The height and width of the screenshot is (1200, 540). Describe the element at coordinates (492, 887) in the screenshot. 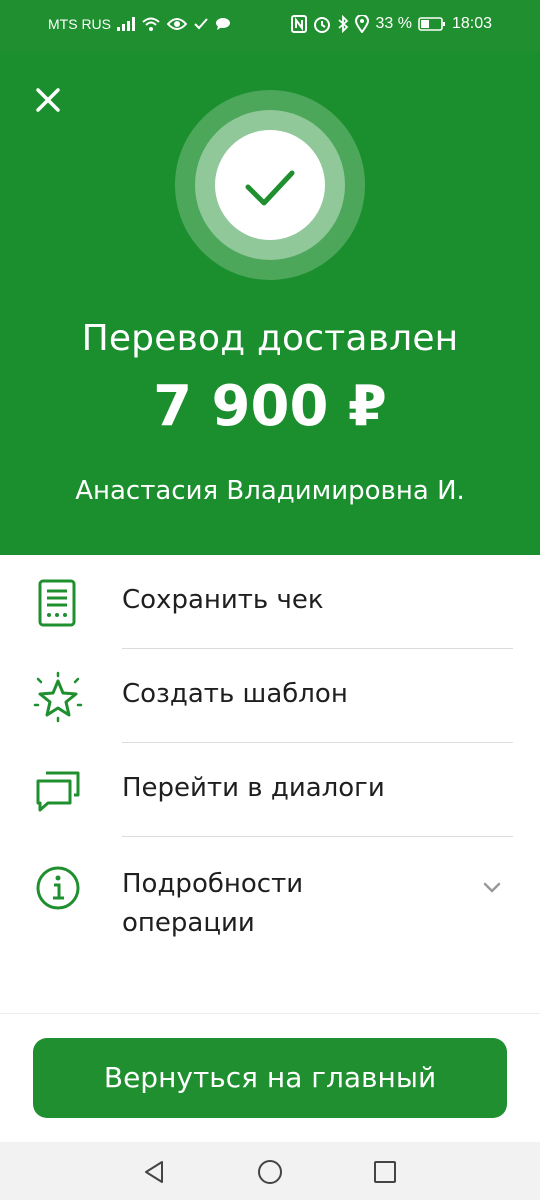

I see `chevron-down-icon` at that location.